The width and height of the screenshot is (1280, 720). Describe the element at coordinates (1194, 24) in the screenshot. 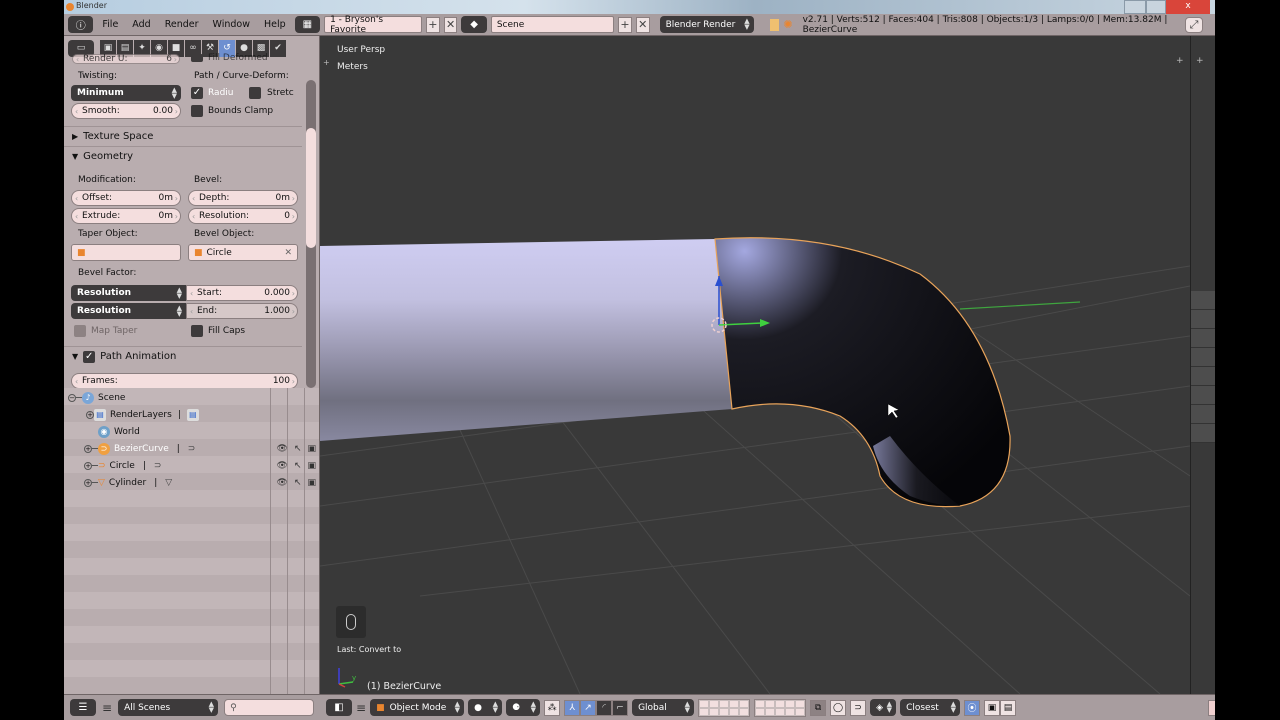

I see `fullscreen-toggle-button: ⤢` at that location.